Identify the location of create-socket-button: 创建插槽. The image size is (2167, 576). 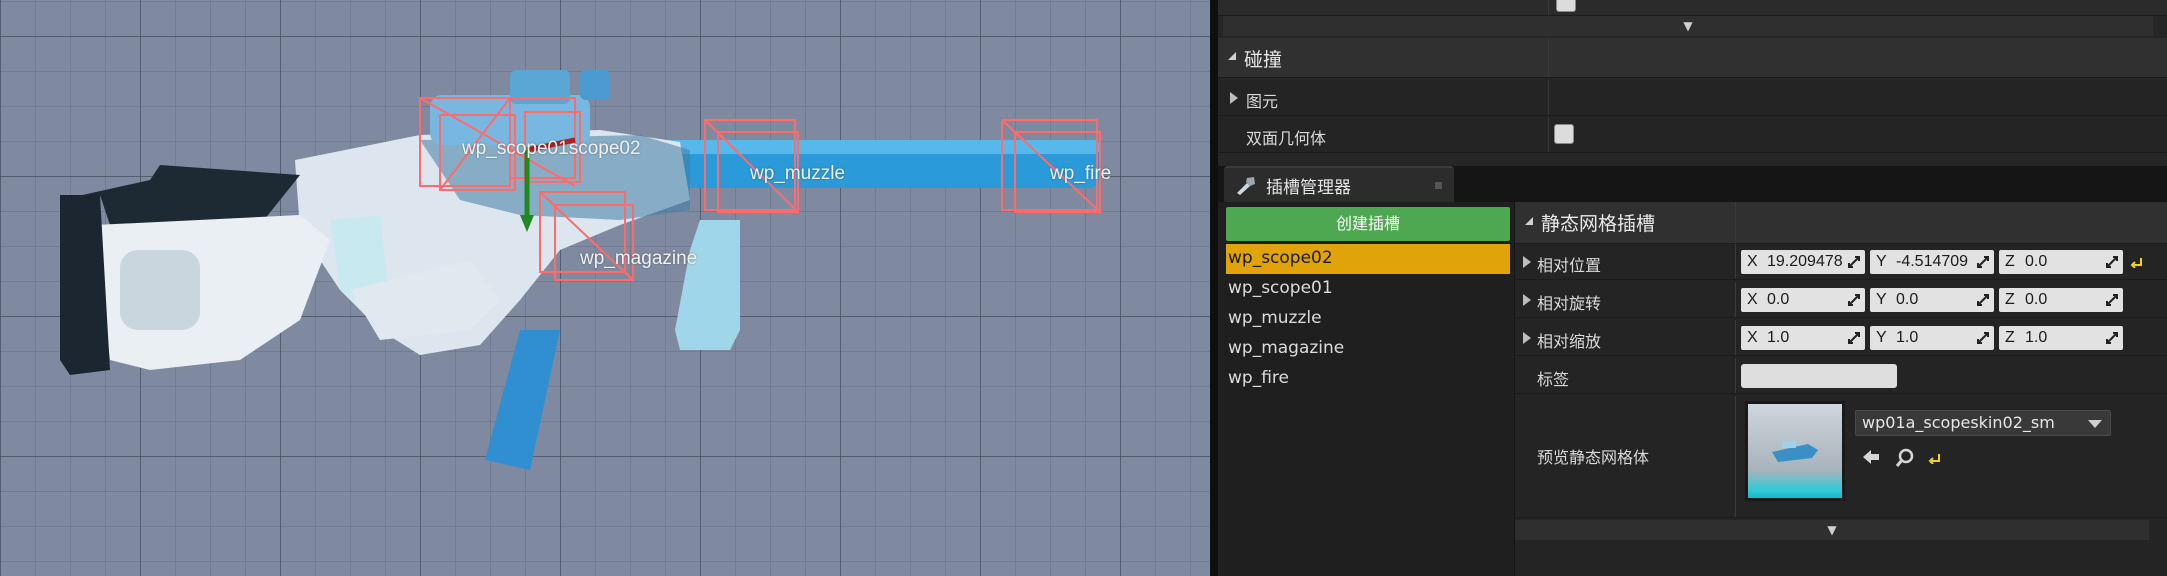
(1368, 224).